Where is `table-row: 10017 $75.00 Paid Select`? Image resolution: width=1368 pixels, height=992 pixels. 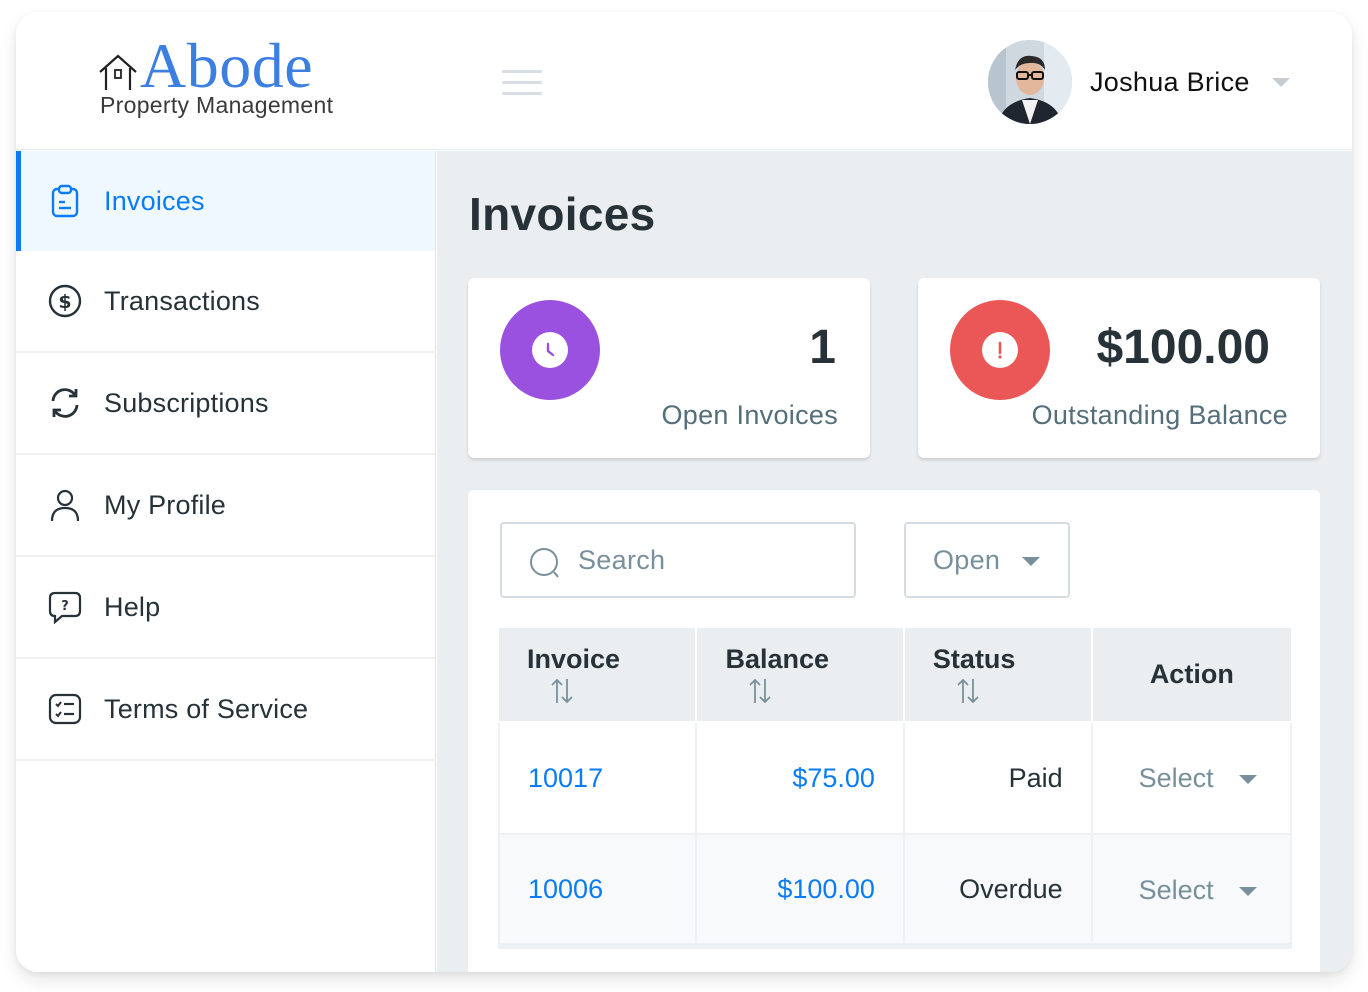
table-row: 10017 $75.00 Paid Select is located at coordinates (895, 778).